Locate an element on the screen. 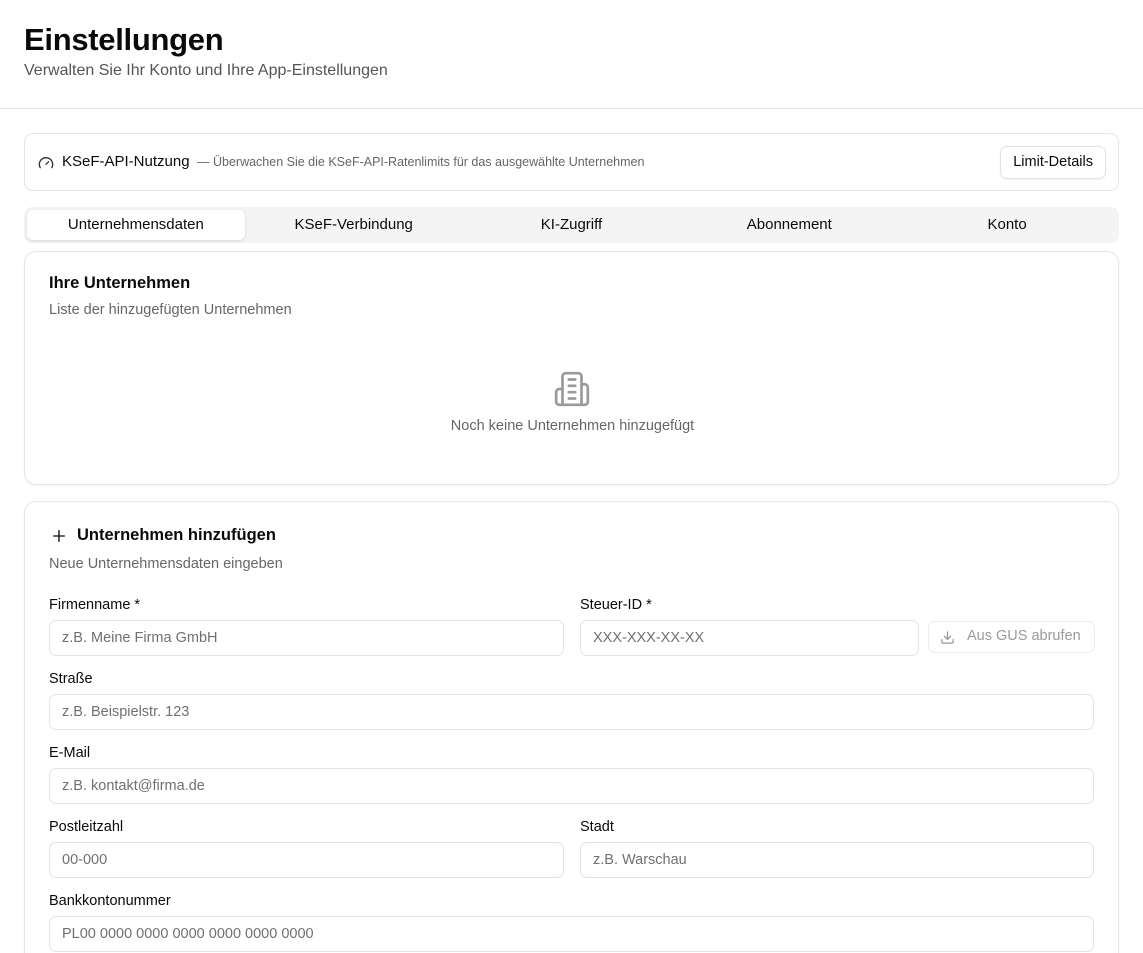 The image size is (1143, 953). city-label: Stadt is located at coordinates (597, 827).